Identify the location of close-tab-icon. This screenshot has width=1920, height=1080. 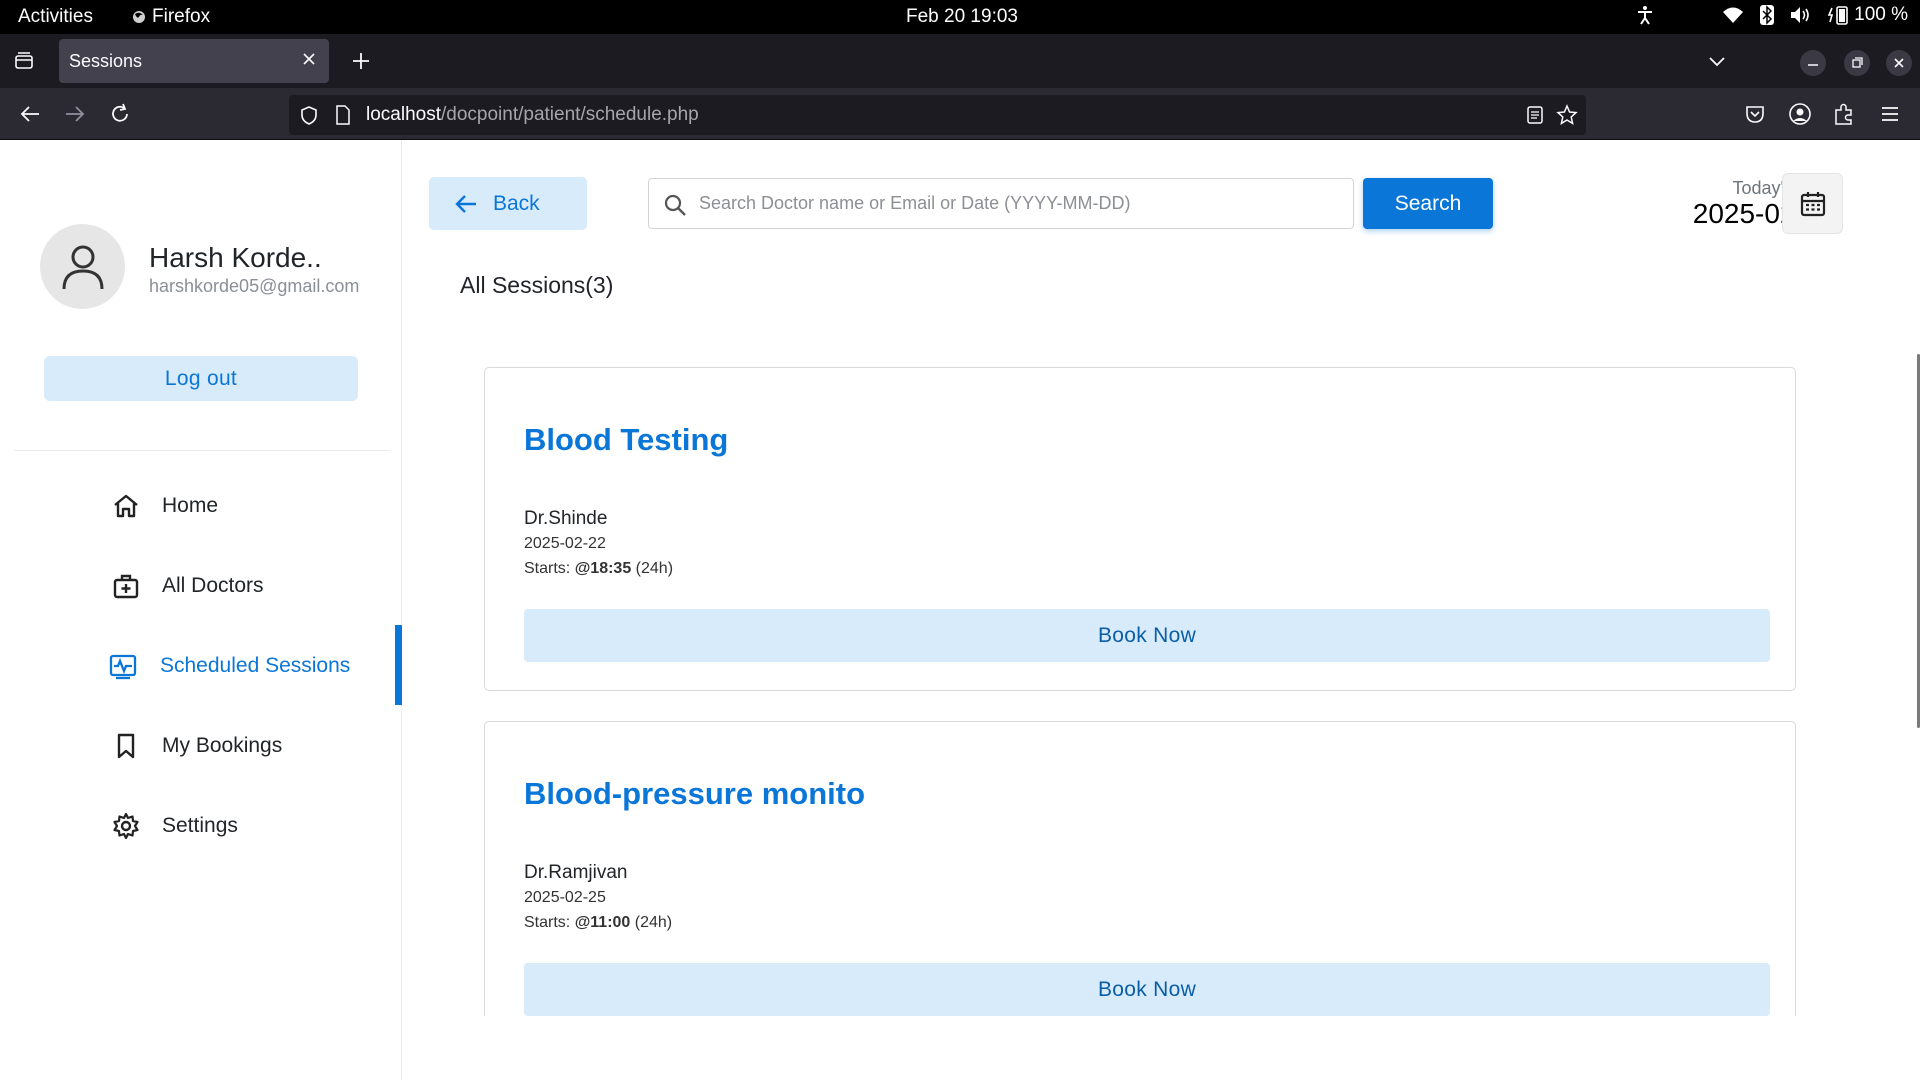
(309, 59).